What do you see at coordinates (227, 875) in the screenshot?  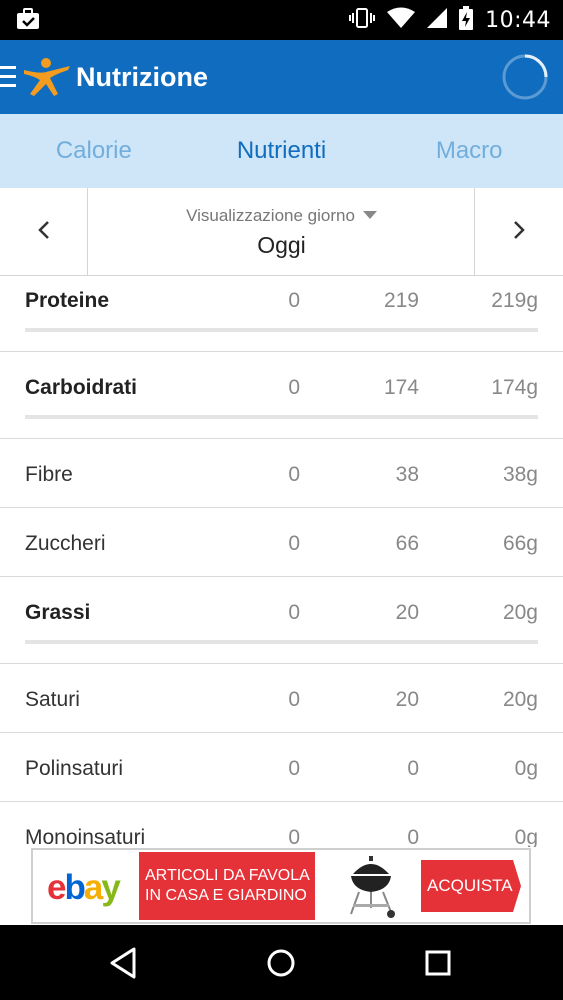 I see `ad-headline-line1: ARTICOLI DA FAVOLA` at bounding box center [227, 875].